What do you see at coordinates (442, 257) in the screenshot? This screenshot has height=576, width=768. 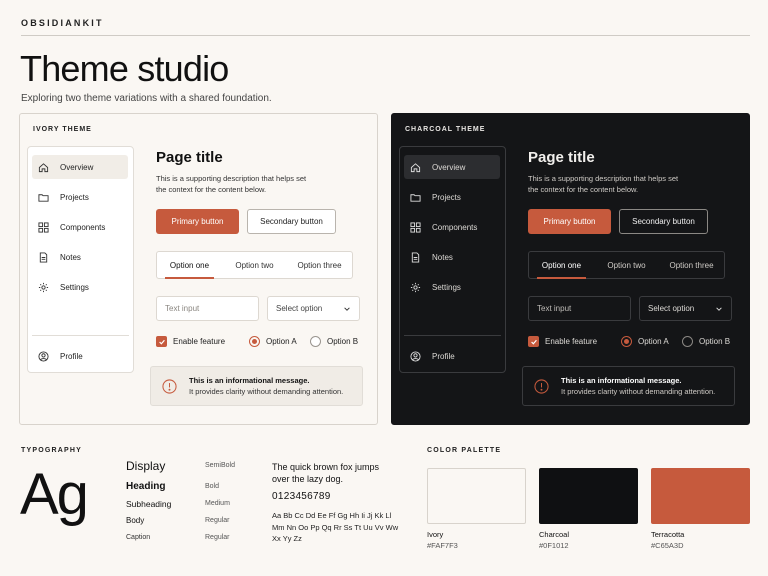 I see `sidebar-item-label: Notes` at bounding box center [442, 257].